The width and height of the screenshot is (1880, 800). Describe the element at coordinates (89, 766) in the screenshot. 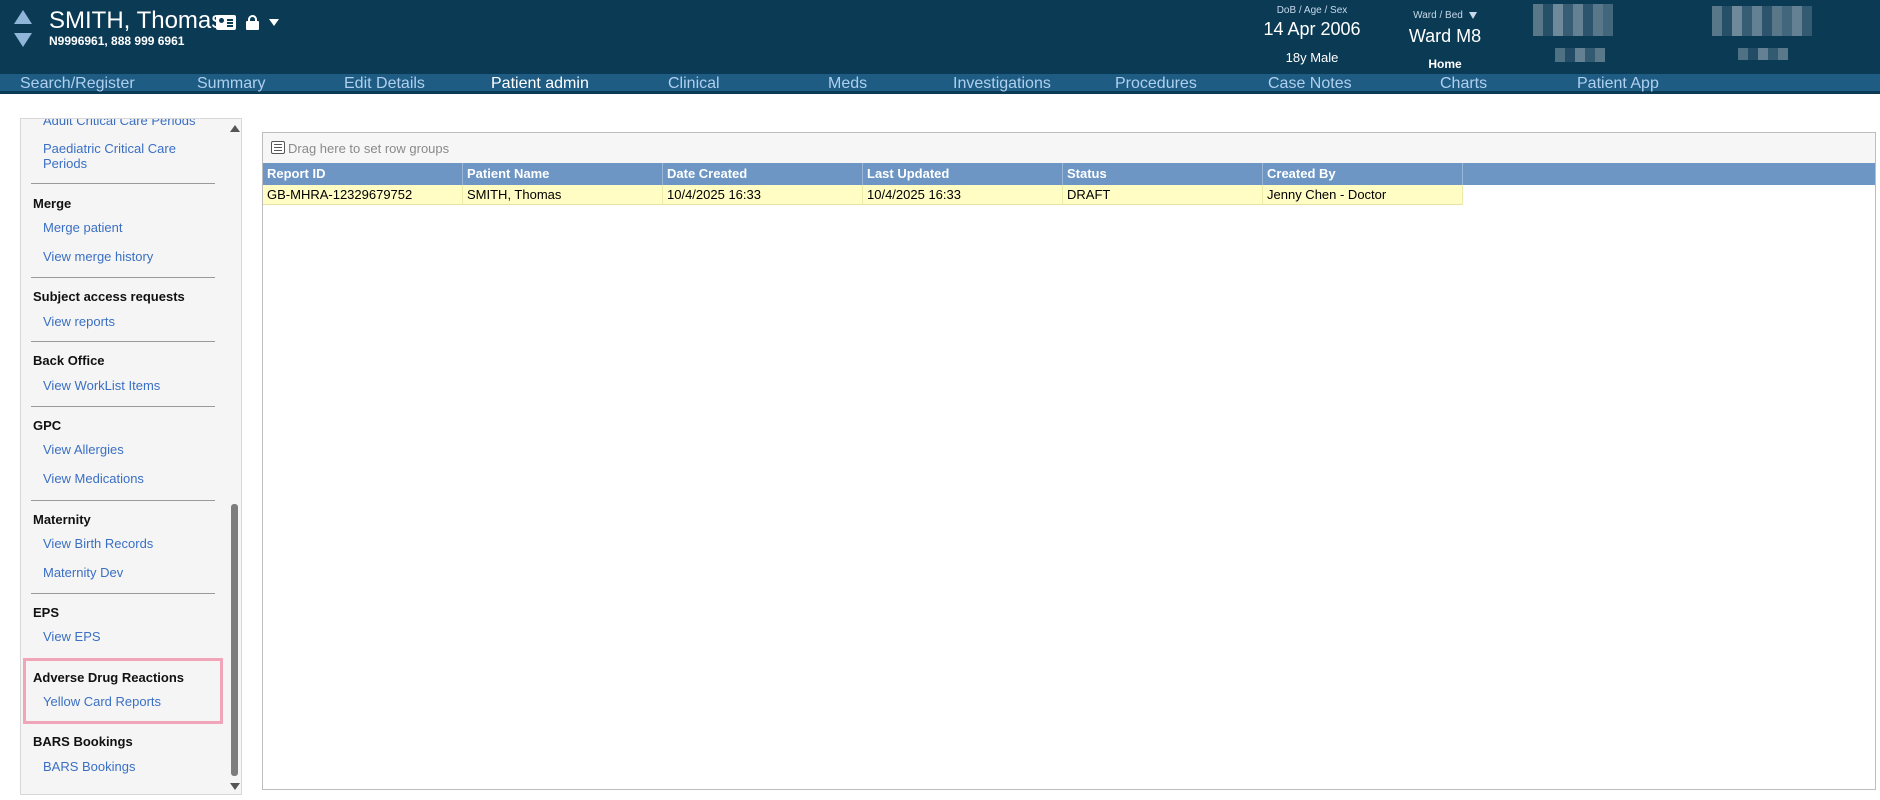

I see `sidebar-link-bars-bookings: BARS Bookings` at that location.